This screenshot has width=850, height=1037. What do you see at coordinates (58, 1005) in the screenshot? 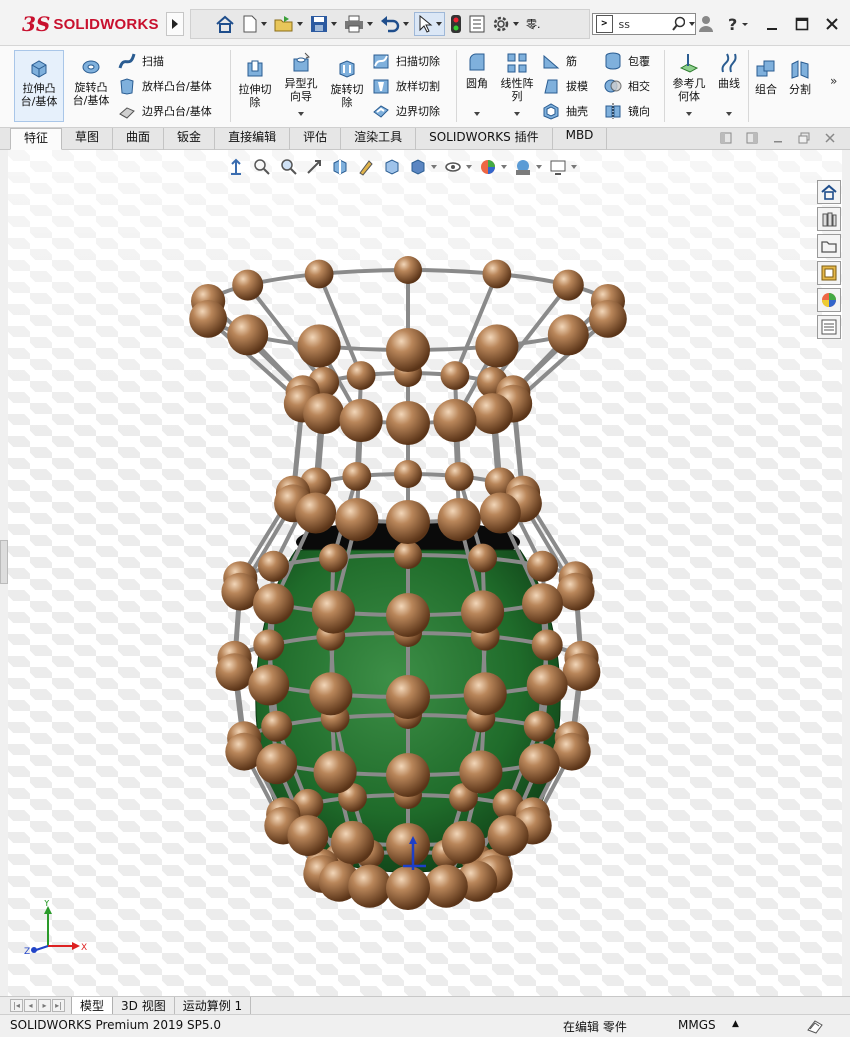
I see `last-tab-button: ▸|` at bounding box center [58, 1005].